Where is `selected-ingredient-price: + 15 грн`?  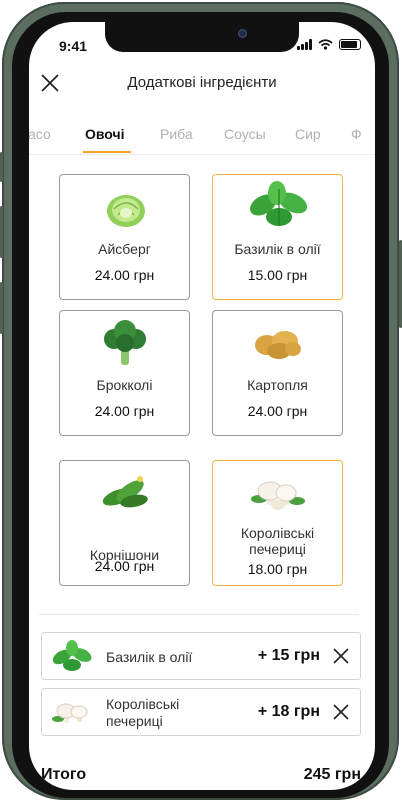
selected-ingredient-price: + 15 грн is located at coordinates (288, 655).